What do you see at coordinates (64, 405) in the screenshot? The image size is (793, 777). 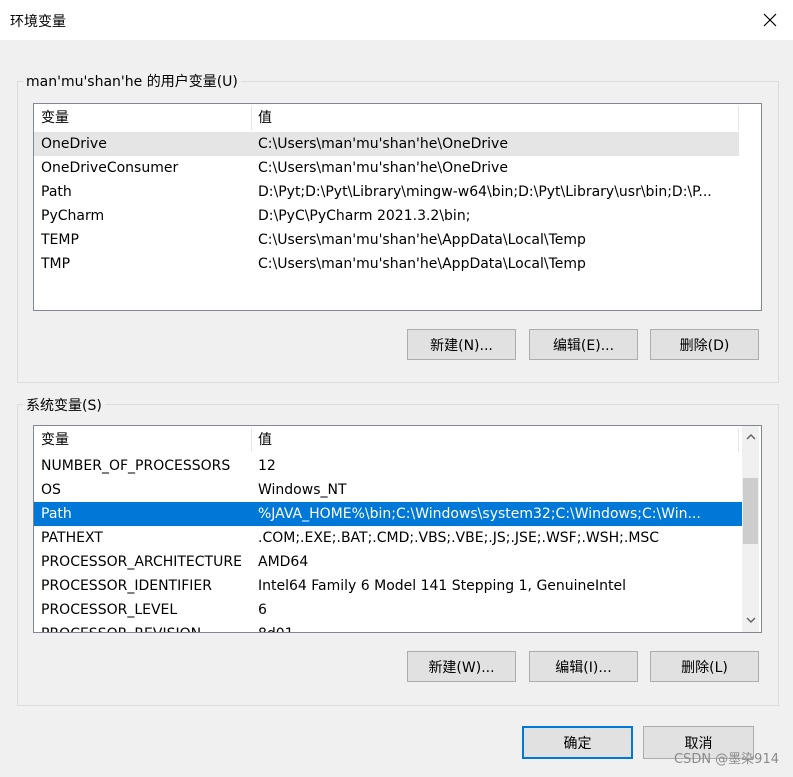 I see `system-variables-label: 系统变量(S)` at bounding box center [64, 405].